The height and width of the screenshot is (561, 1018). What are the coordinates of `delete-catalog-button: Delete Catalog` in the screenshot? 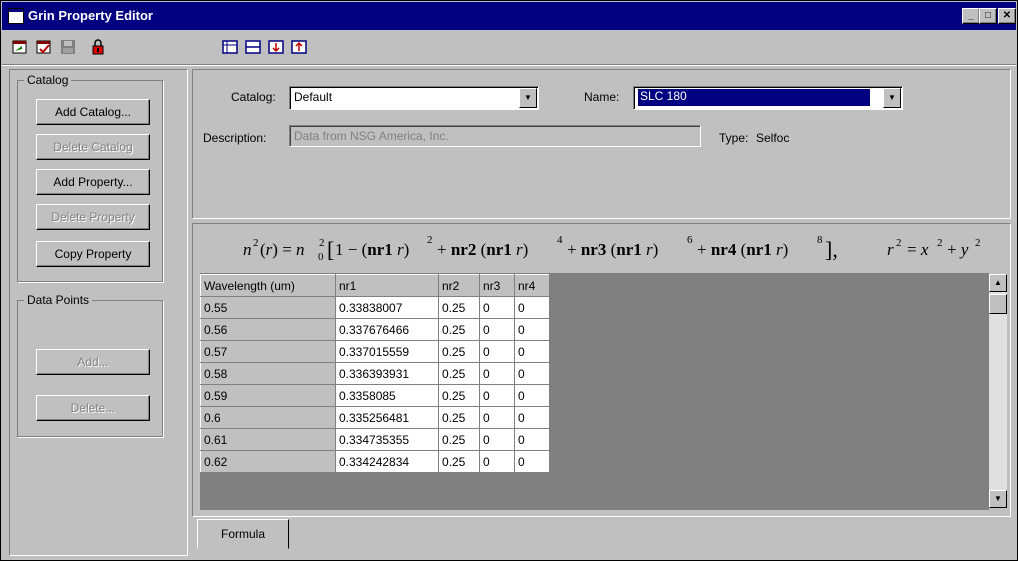 It's located at (93, 147).